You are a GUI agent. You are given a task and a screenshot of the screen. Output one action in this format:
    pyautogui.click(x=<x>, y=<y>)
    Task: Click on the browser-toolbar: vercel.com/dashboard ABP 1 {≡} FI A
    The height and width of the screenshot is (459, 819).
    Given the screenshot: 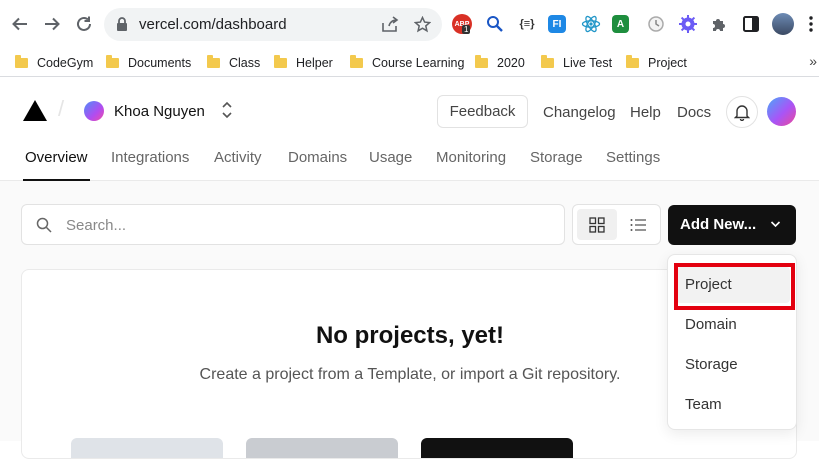 What is the action you would take?
    pyautogui.click(x=409, y=24)
    